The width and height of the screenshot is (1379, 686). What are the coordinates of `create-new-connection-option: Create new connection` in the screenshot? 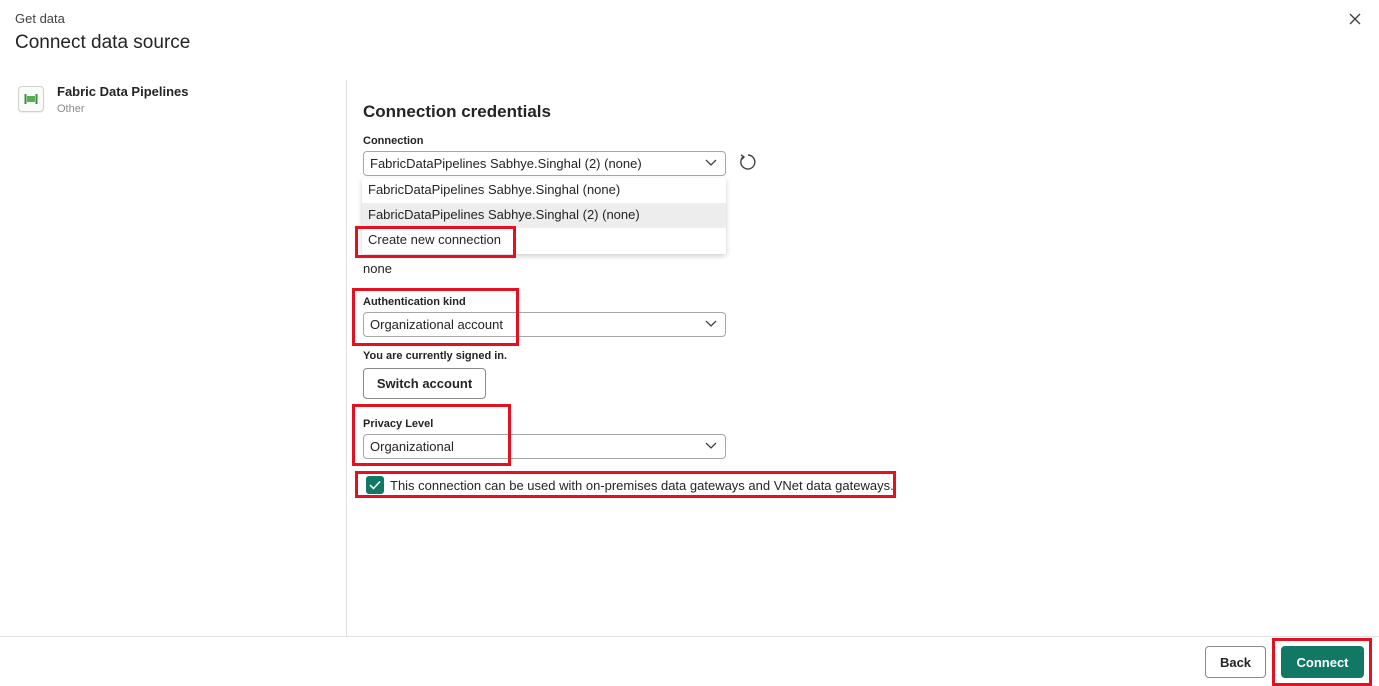 It's located at (544, 240).